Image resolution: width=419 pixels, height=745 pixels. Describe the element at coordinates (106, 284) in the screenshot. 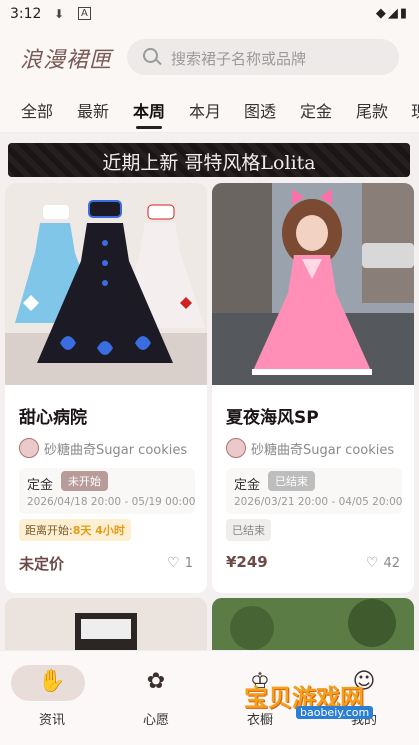

I see `product-image-nurse-dresses` at that location.